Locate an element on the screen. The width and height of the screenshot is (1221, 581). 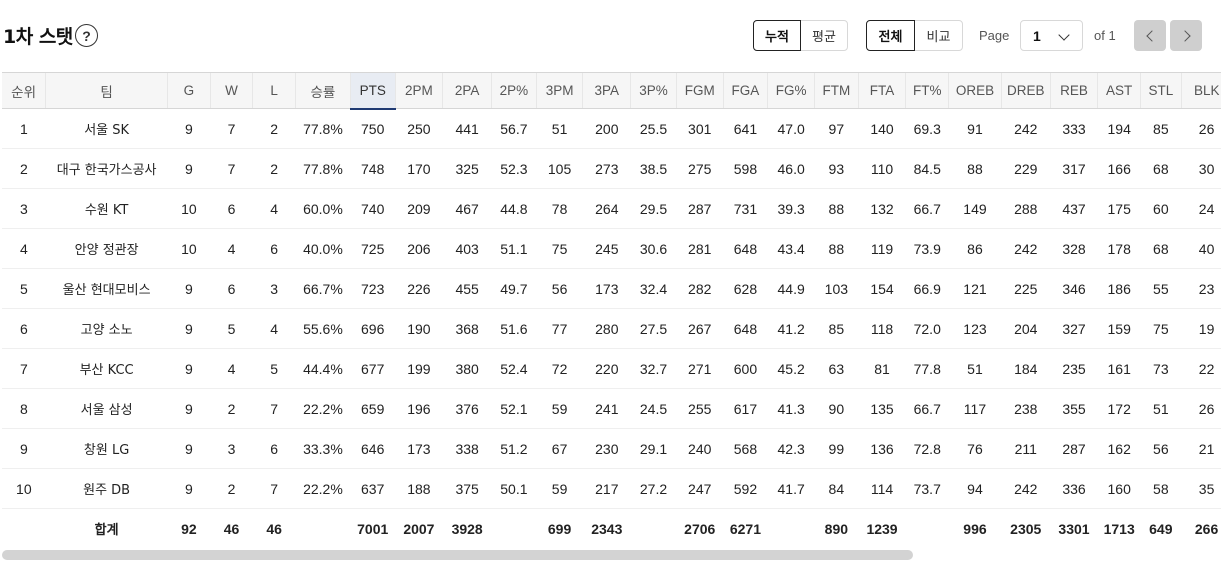
table-cell: 52.4 is located at coordinates (514, 368).